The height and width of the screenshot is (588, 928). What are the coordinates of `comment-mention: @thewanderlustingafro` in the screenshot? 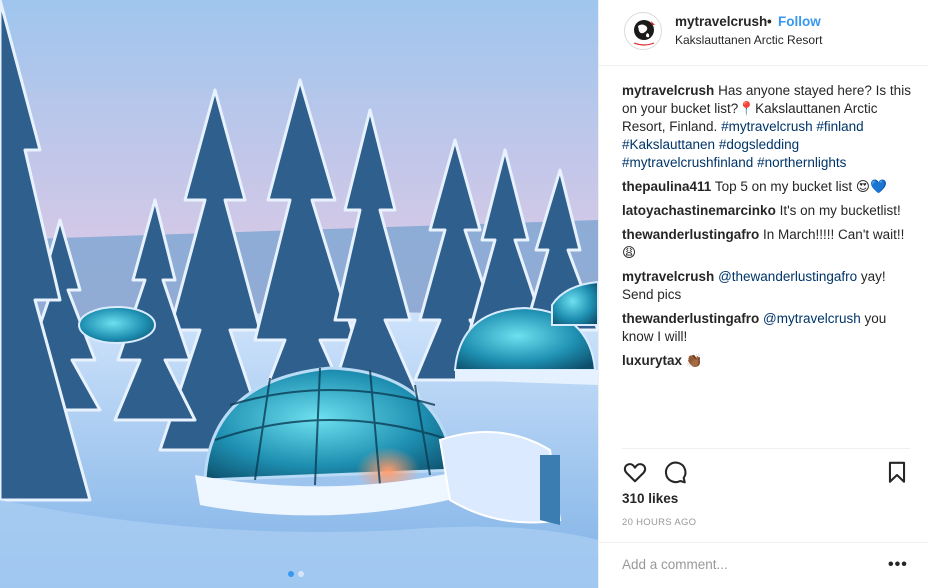 It's located at (787, 276).